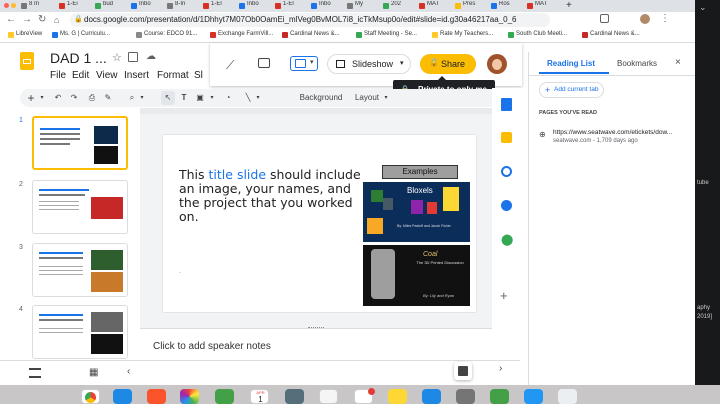 Image resolution: width=720 pixels, height=404 pixels. What do you see at coordinates (499, 396) in the screenshot?
I see `facetime-video-dock-icon` at bounding box center [499, 396].